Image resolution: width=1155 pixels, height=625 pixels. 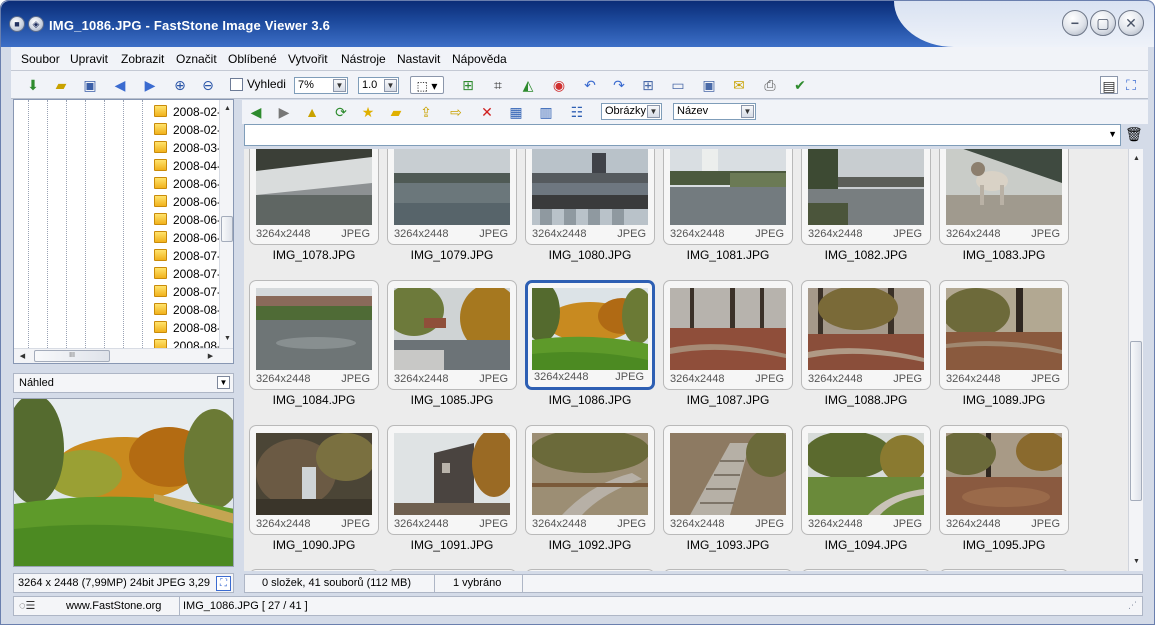 I want to click on menu-soubor: Soubor, so click(x=40, y=59).